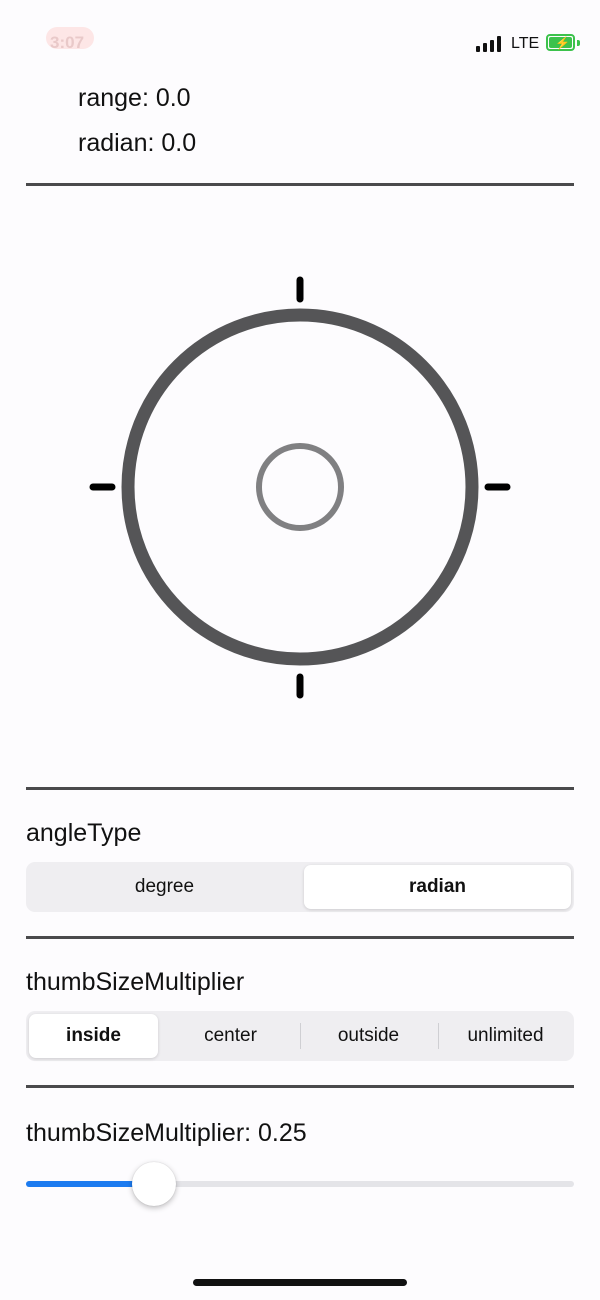 The height and width of the screenshot is (1300, 600). What do you see at coordinates (505, 1036) in the screenshot?
I see `segment-unlimited: unlimited` at bounding box center [505, 1036].